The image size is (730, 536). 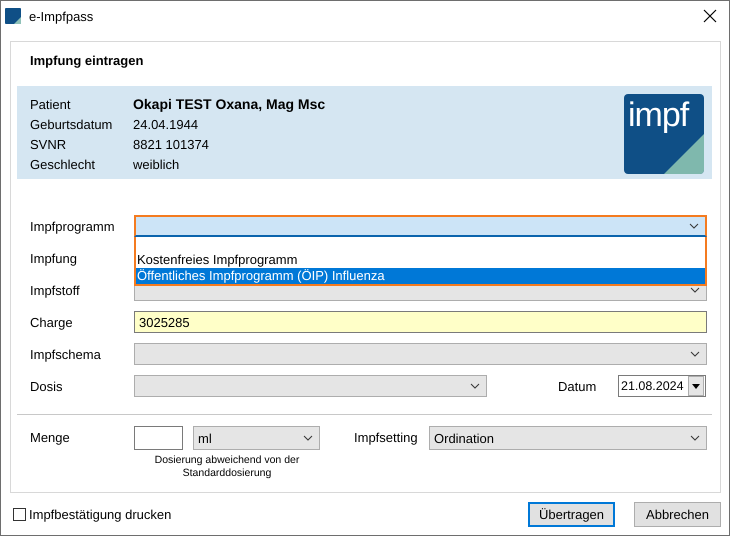 What do you see at coordinates (229, 104) in the screenshot?
I see `patient-field-value: Okapi TEST Oxana, Mag Msc` at bounding box center [229, 104].